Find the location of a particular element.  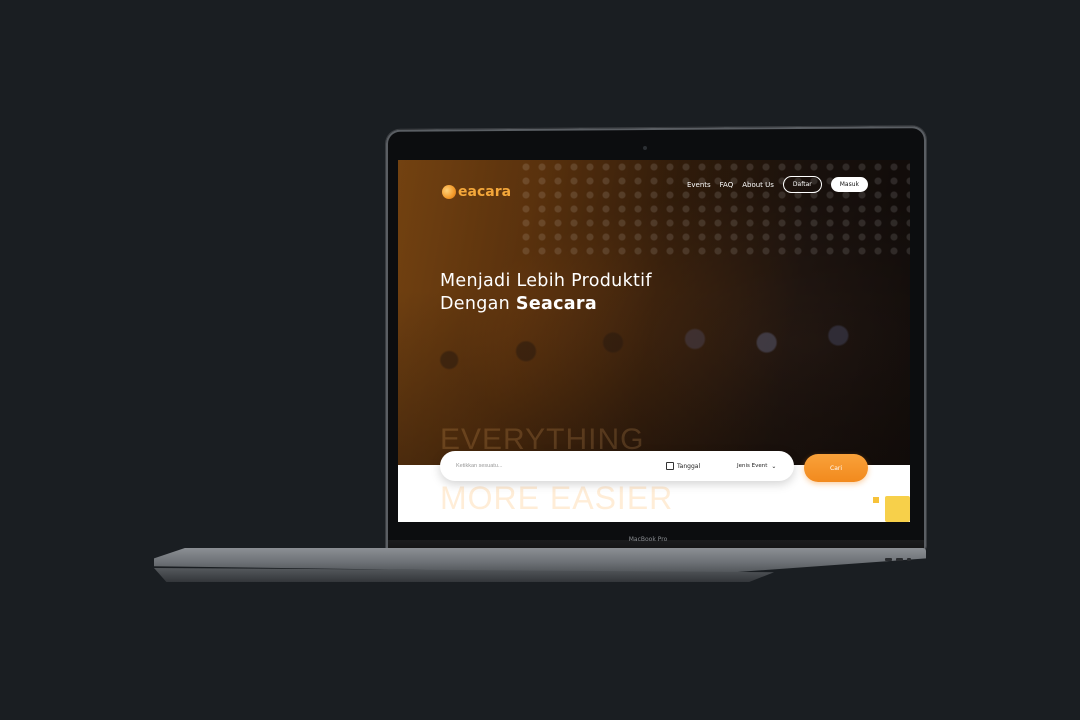

top-nav: Events FAQ About Us Daftar Masuk is located at coordinates (777, 184).